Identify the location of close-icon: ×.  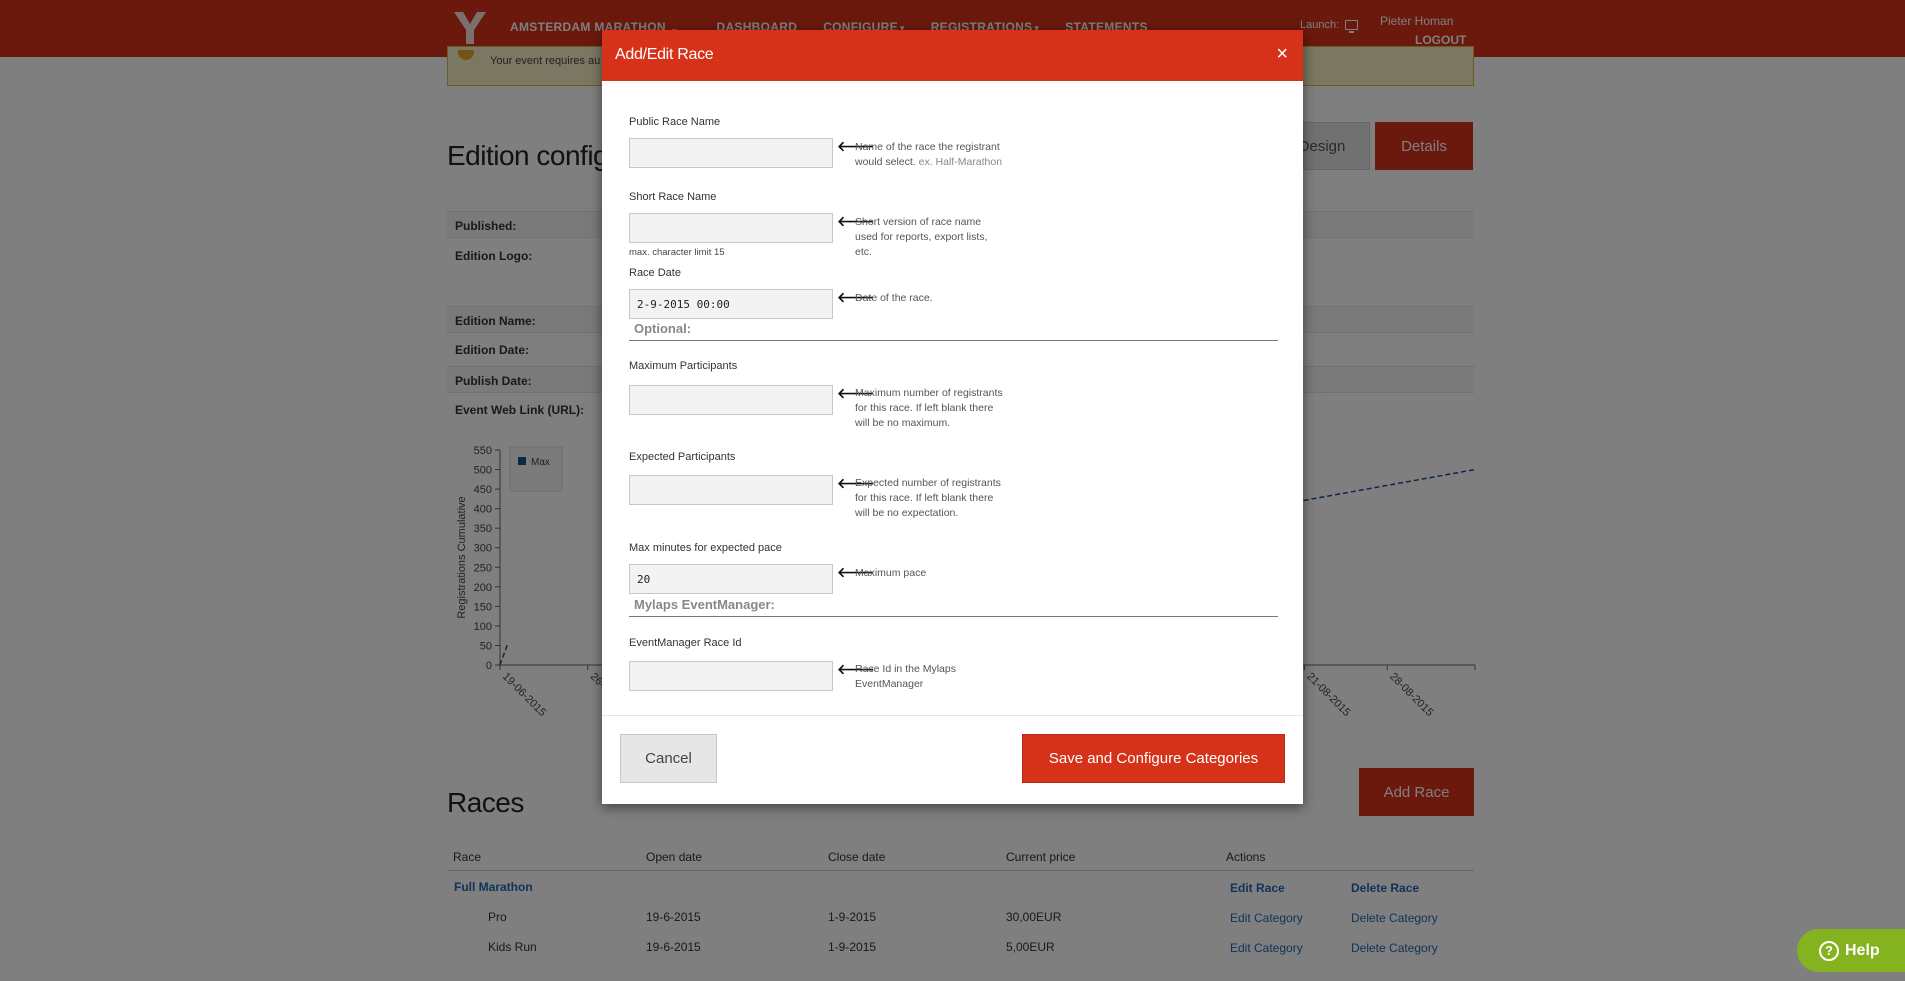
(1282, 54).